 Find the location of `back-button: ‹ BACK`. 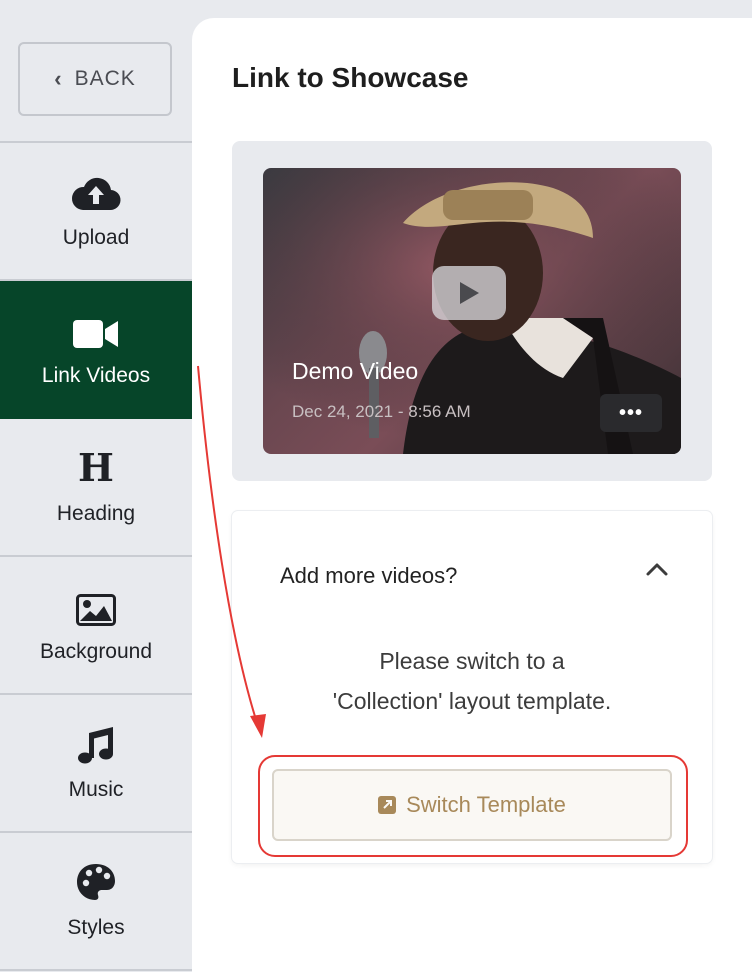

back-button: ‹ BACK is located at coordinates (95, 79).